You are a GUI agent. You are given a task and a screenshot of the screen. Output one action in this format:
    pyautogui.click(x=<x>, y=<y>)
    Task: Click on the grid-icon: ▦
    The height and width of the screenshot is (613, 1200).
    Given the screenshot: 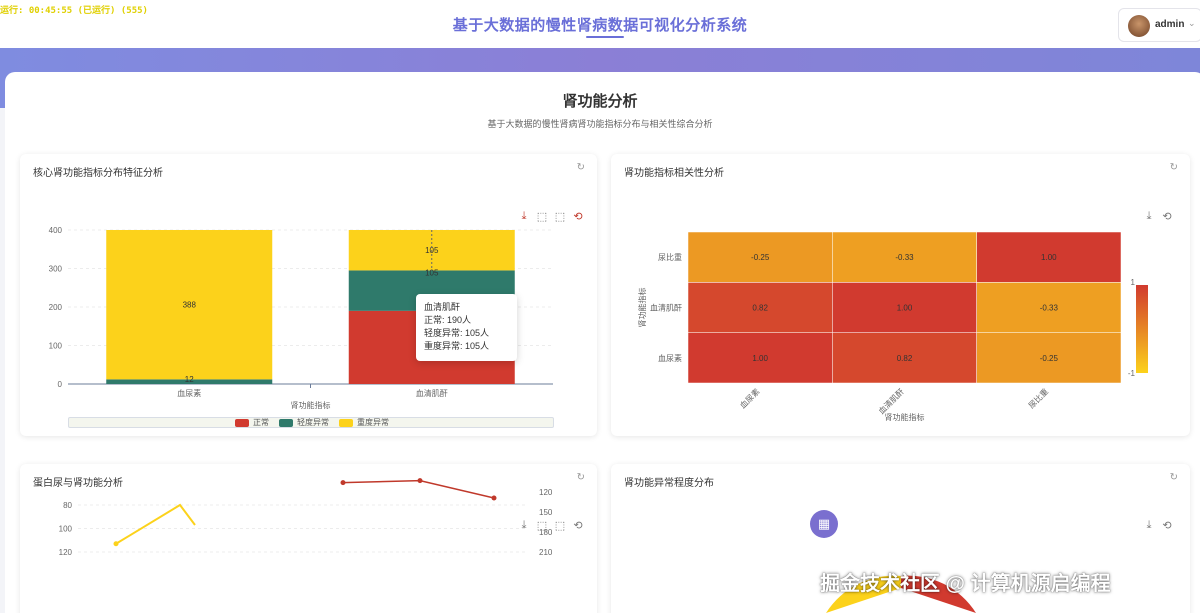 What is the action you would take?
    pyautogui.click(x=824, y=524)
    